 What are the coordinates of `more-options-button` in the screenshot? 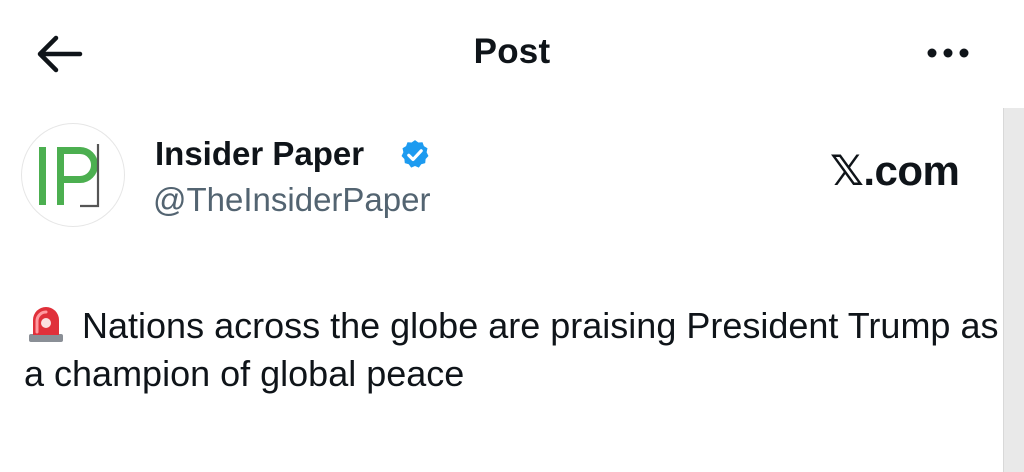 It's located at (948, 53).